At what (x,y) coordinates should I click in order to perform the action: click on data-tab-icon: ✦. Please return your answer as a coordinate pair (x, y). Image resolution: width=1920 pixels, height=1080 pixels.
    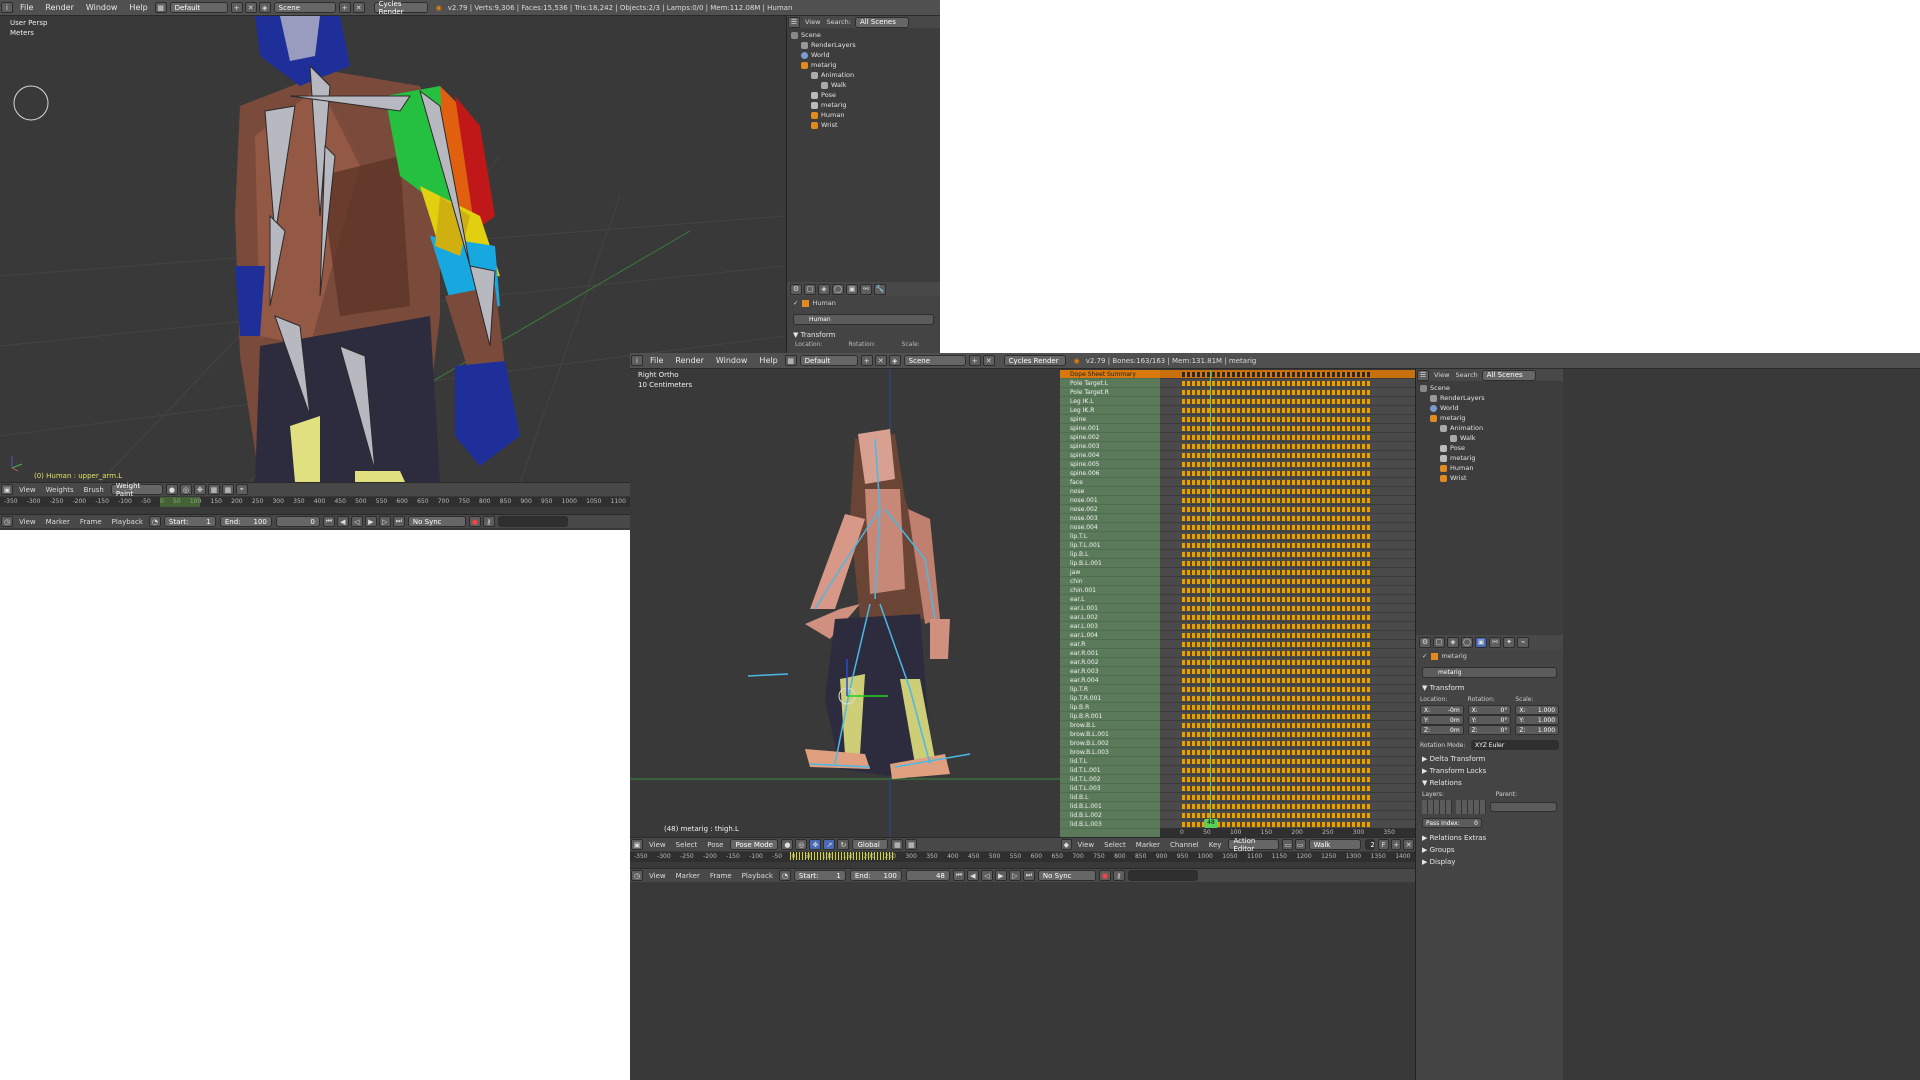
    Looking at the image, I should click on (1509, 642).